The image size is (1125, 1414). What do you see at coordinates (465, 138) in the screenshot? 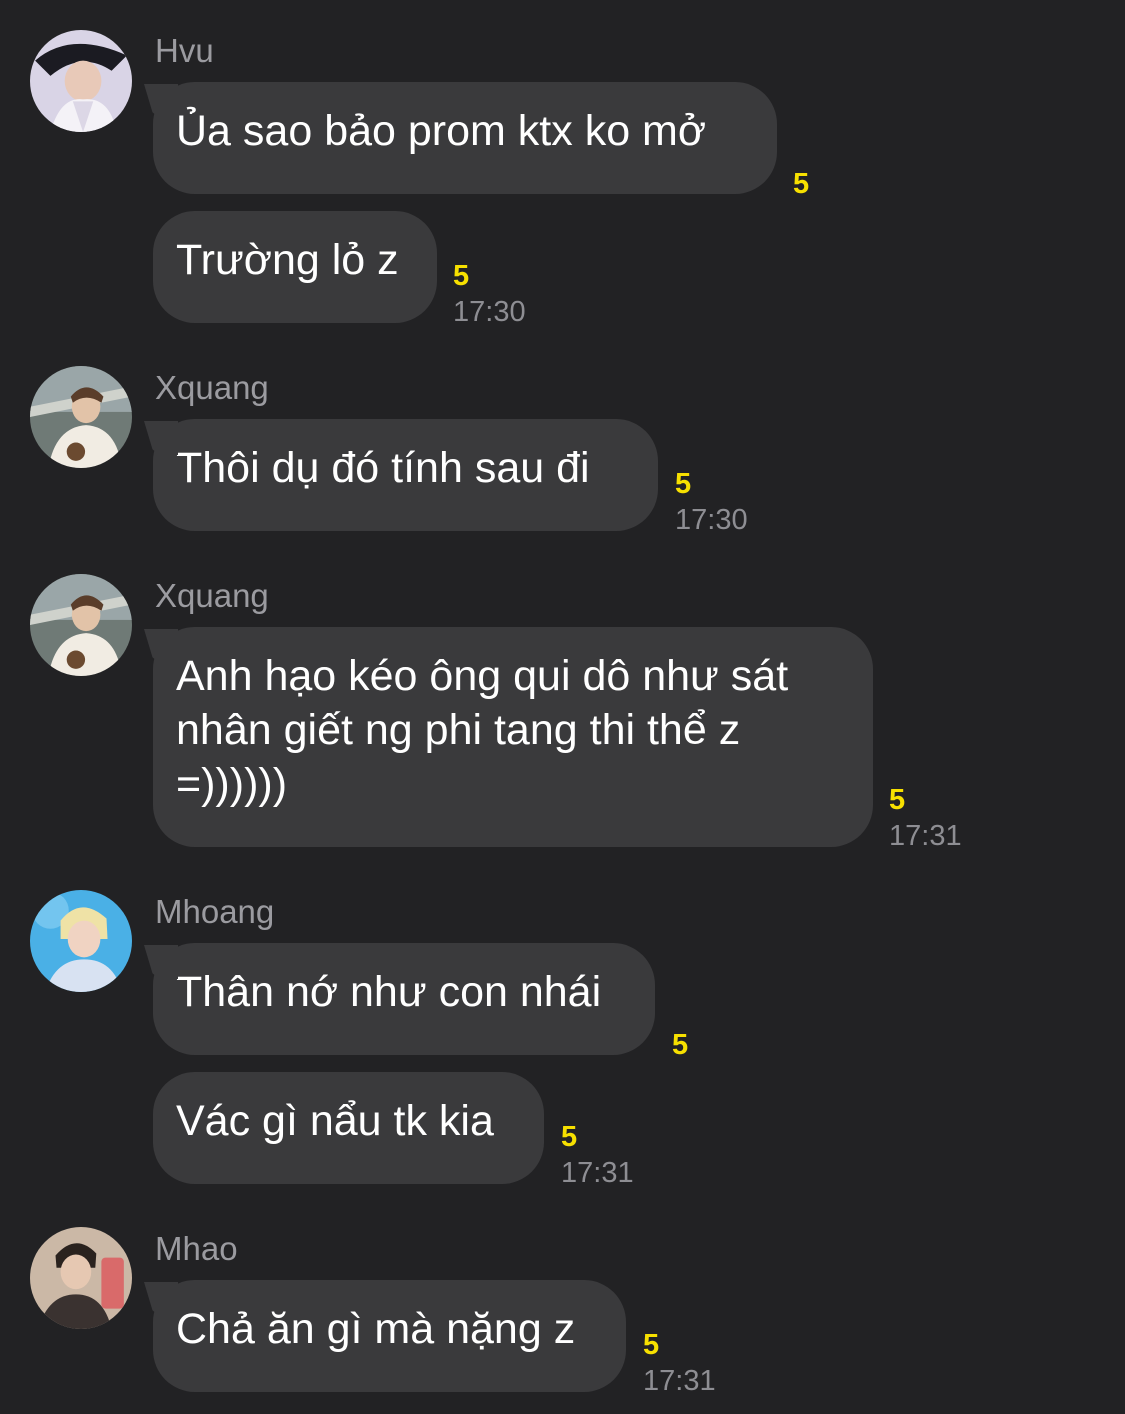
I see `message-bubble: Ủa sao bảo prom ktx ko mở` at bounding box center [465, 138].